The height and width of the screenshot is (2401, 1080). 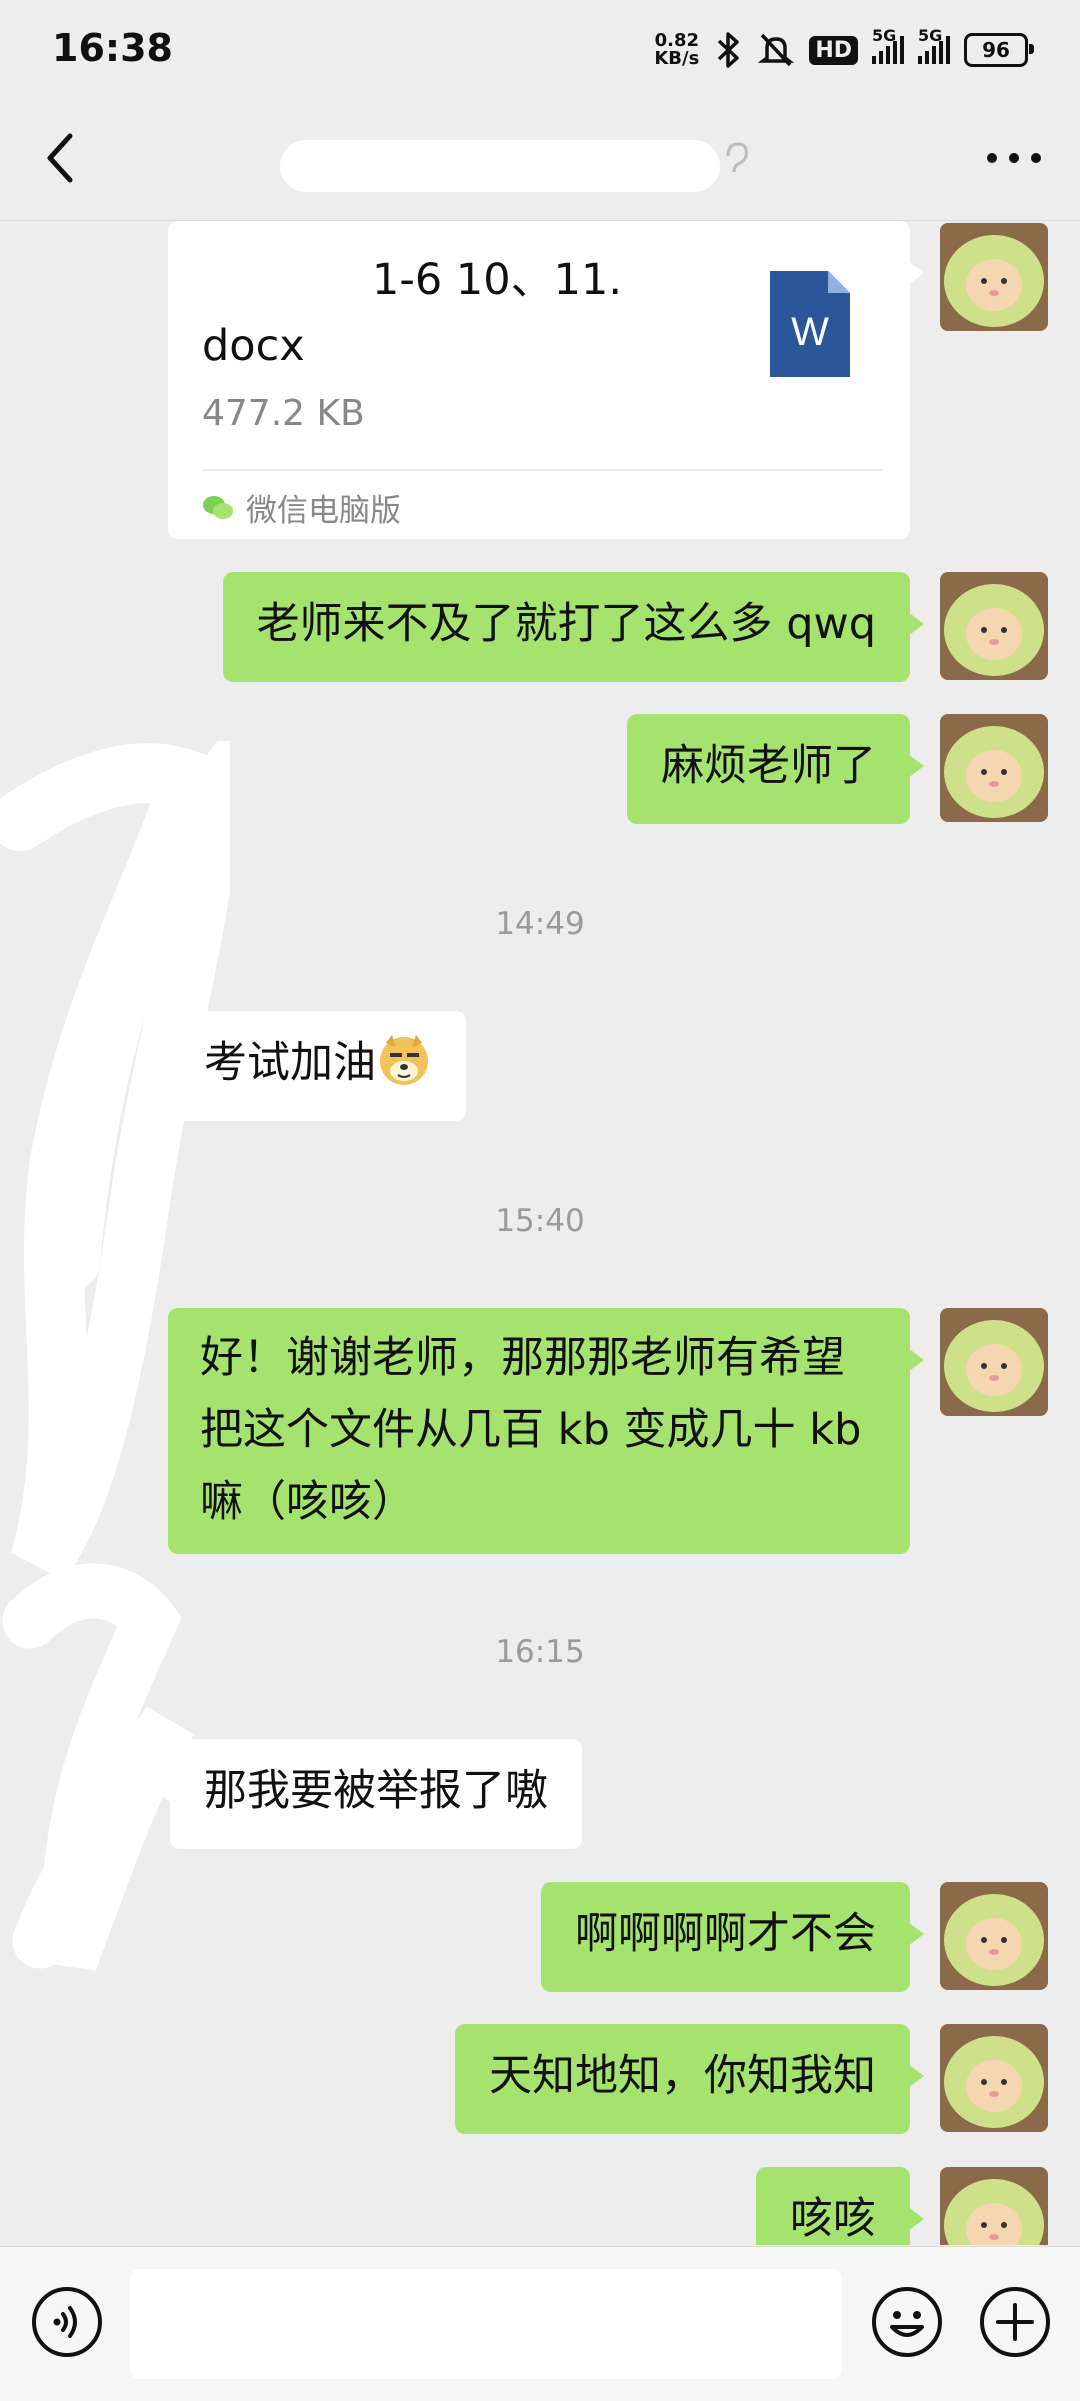 I want to click on status-time: 16:38, so click(x=112, y=48).